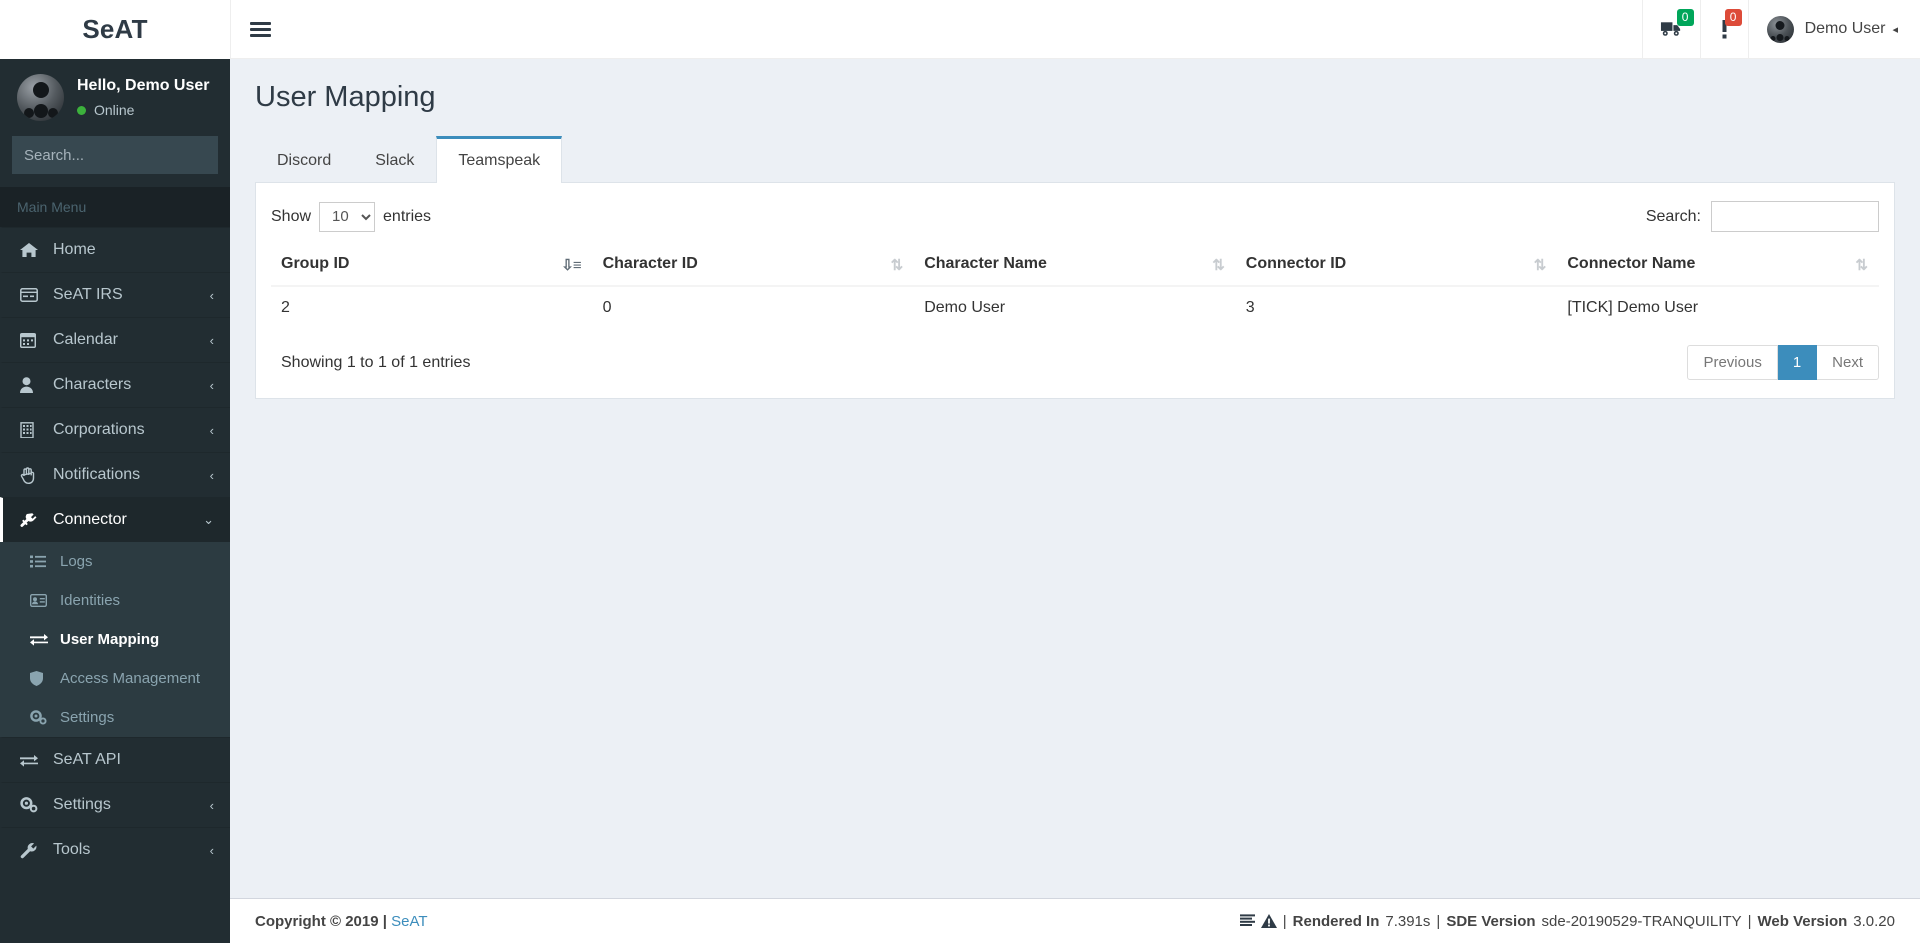 The height and width of the screenshot is (943, 1920). I want to click on sort-both-icon: ⇅, so click(1861, 265).